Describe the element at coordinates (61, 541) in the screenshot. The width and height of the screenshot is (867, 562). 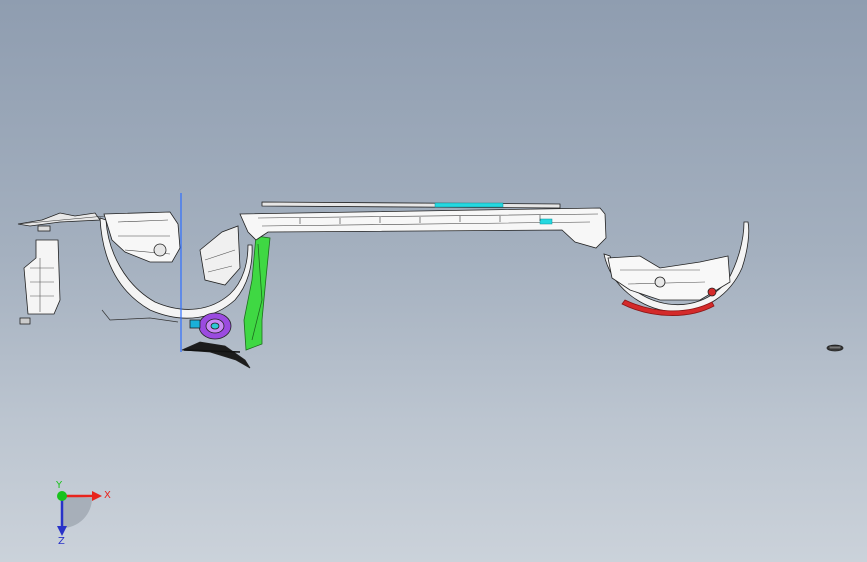
I see `z-axis-label: Z` at that location.